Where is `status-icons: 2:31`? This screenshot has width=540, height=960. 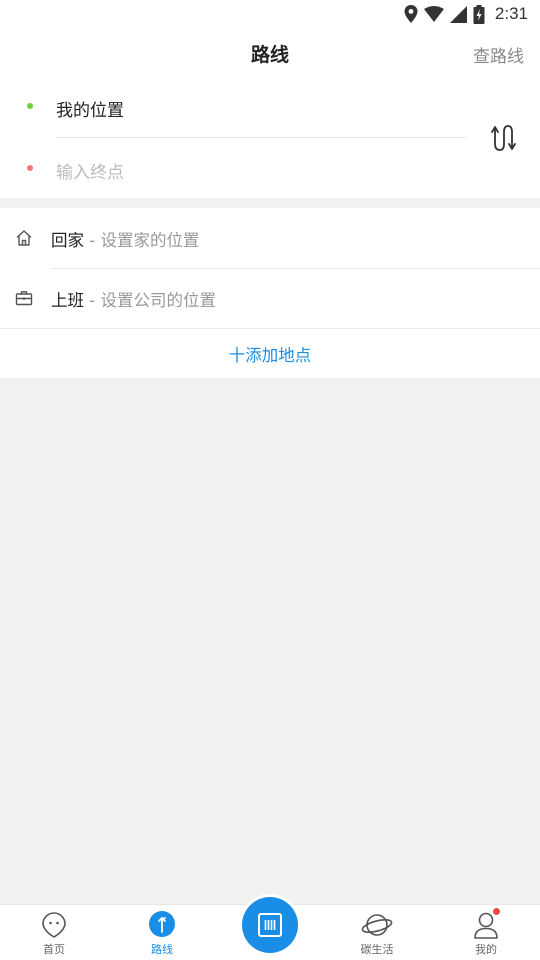
status-icons: 2:31 is located at coordinates (466, 14).